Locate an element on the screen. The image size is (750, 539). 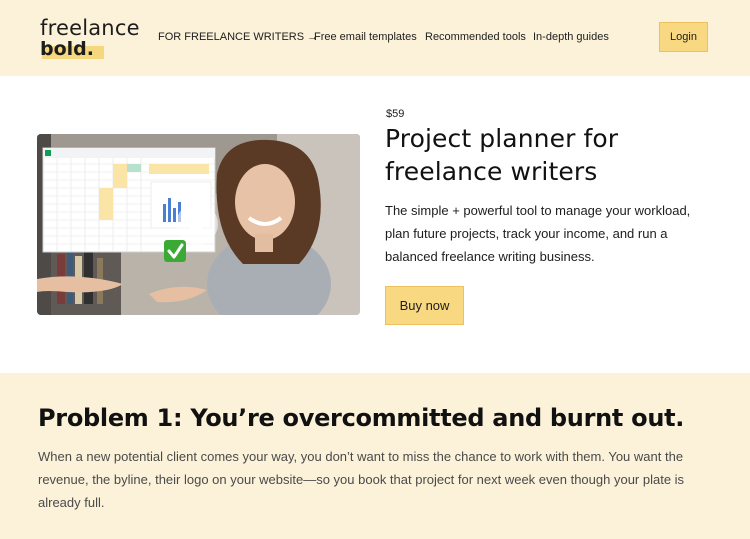
nav-for-freelance-writers: FOR FREELANCE WRITERS → is located at coordinates (238, 37).